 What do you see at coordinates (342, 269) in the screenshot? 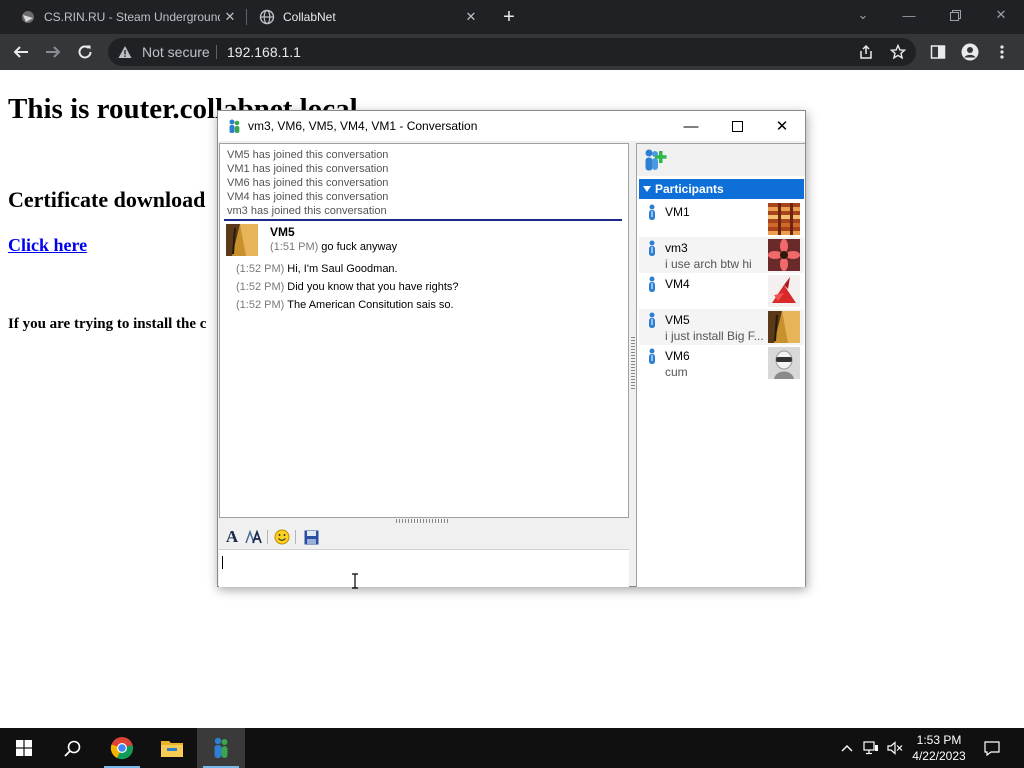
I see `message-text: Hi, I'm Saul Goodman.` at bounding box center [342, 269].